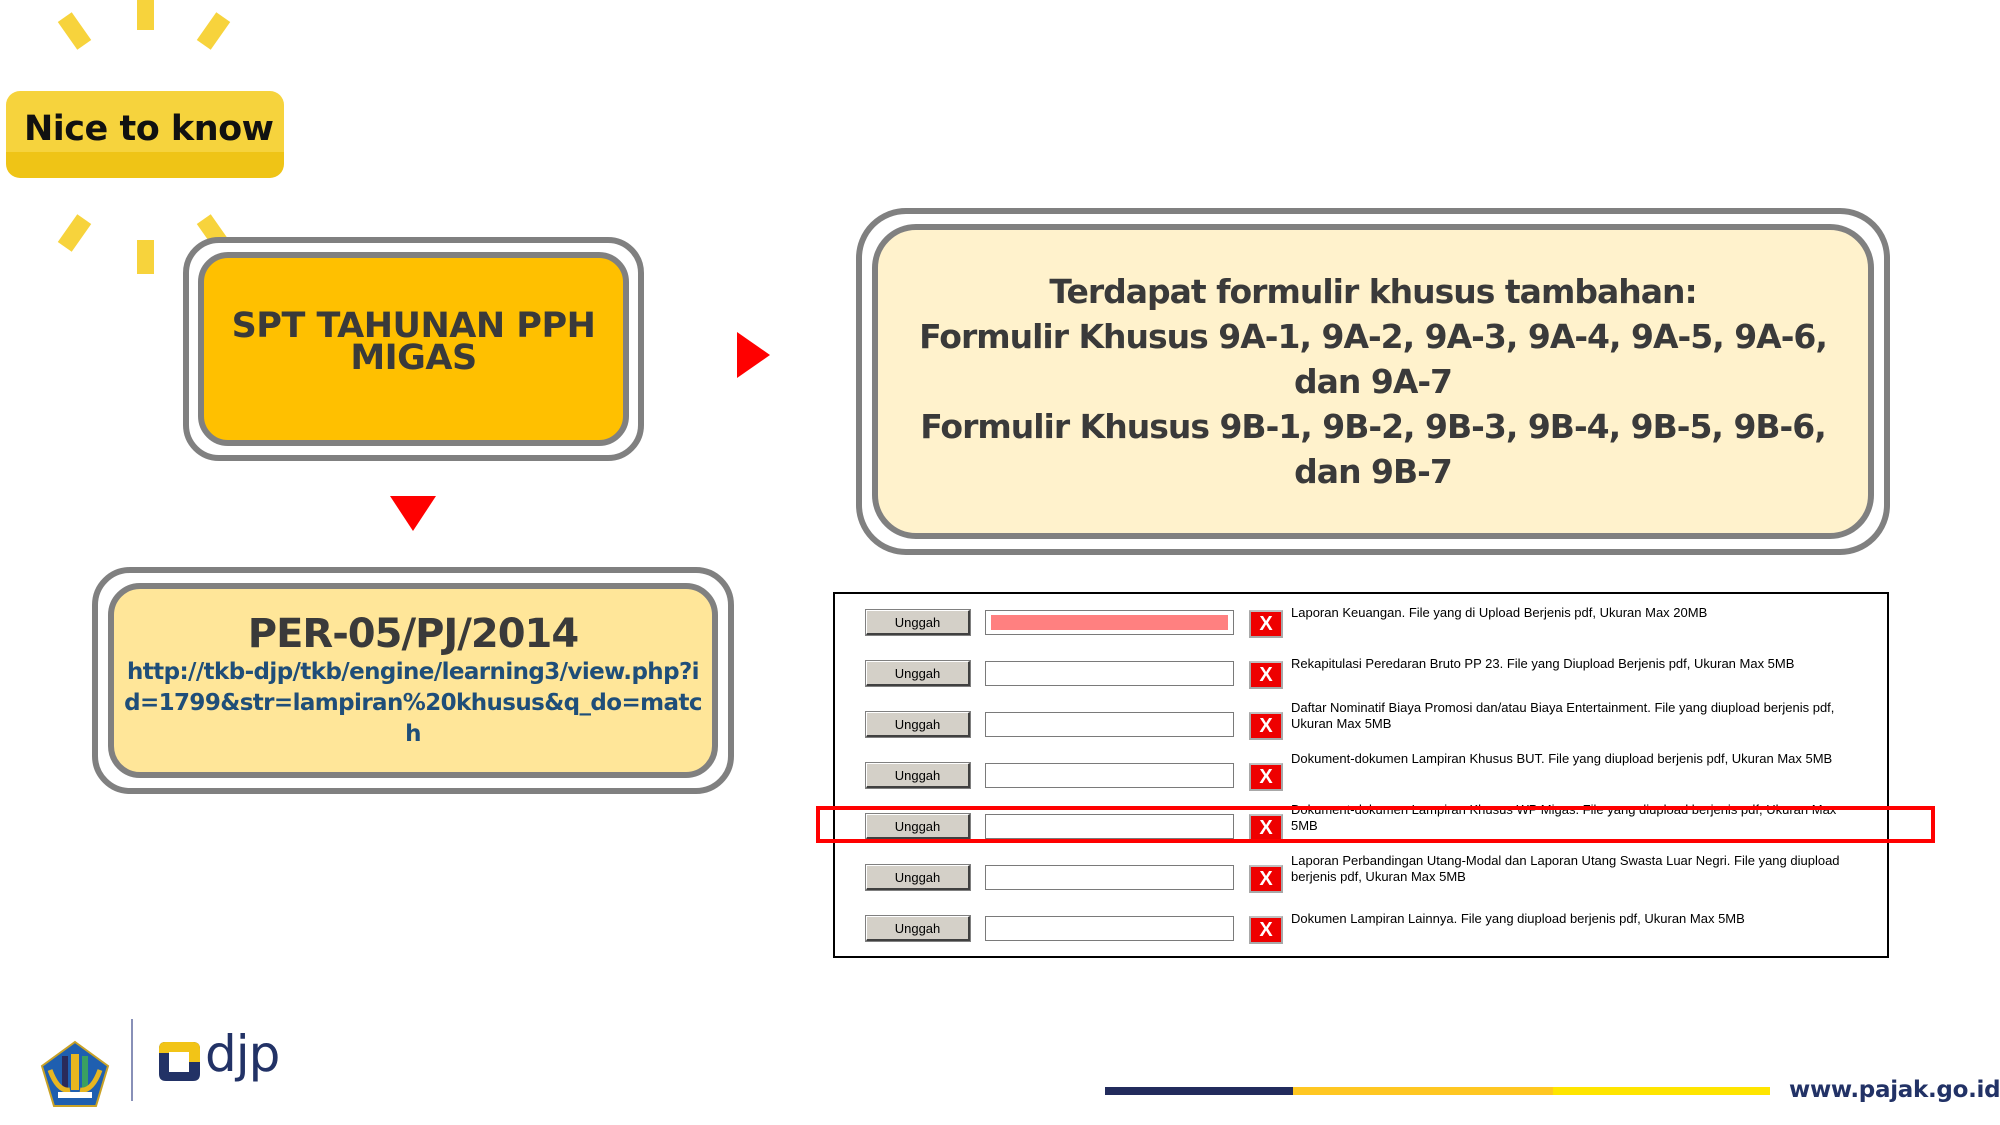 Image resolution: width=2000 pixels, height=1125 pixels. I want to click on nice-to-know-badge: Nice to know, so click(145, 134).